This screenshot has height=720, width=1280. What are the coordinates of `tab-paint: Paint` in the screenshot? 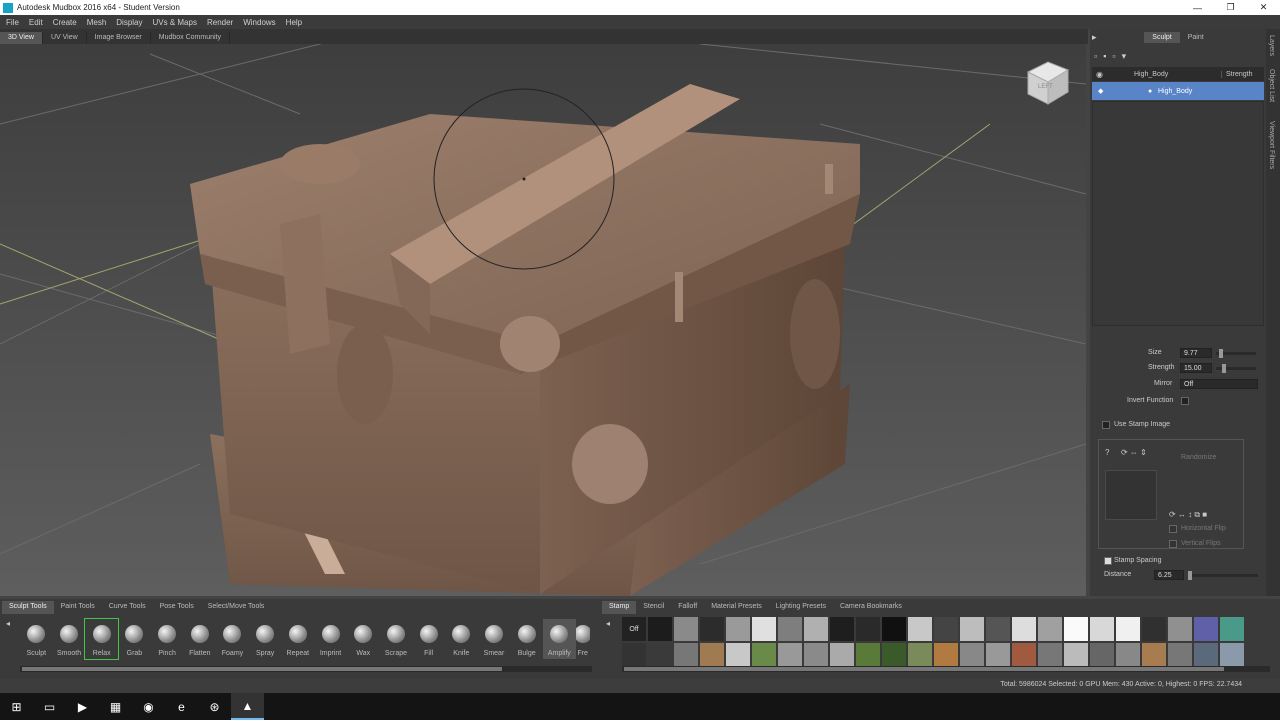 It's located at (1196, 37).